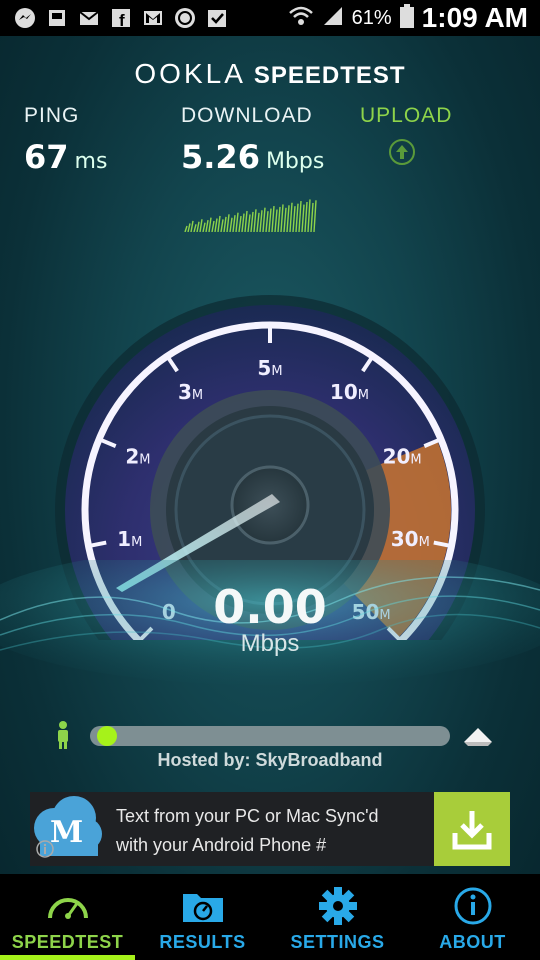  What do you see at coordinates (253, 157) in the screenshot?
I see `download-value: 5.26 Mbps` at bounding box center [253, 157].